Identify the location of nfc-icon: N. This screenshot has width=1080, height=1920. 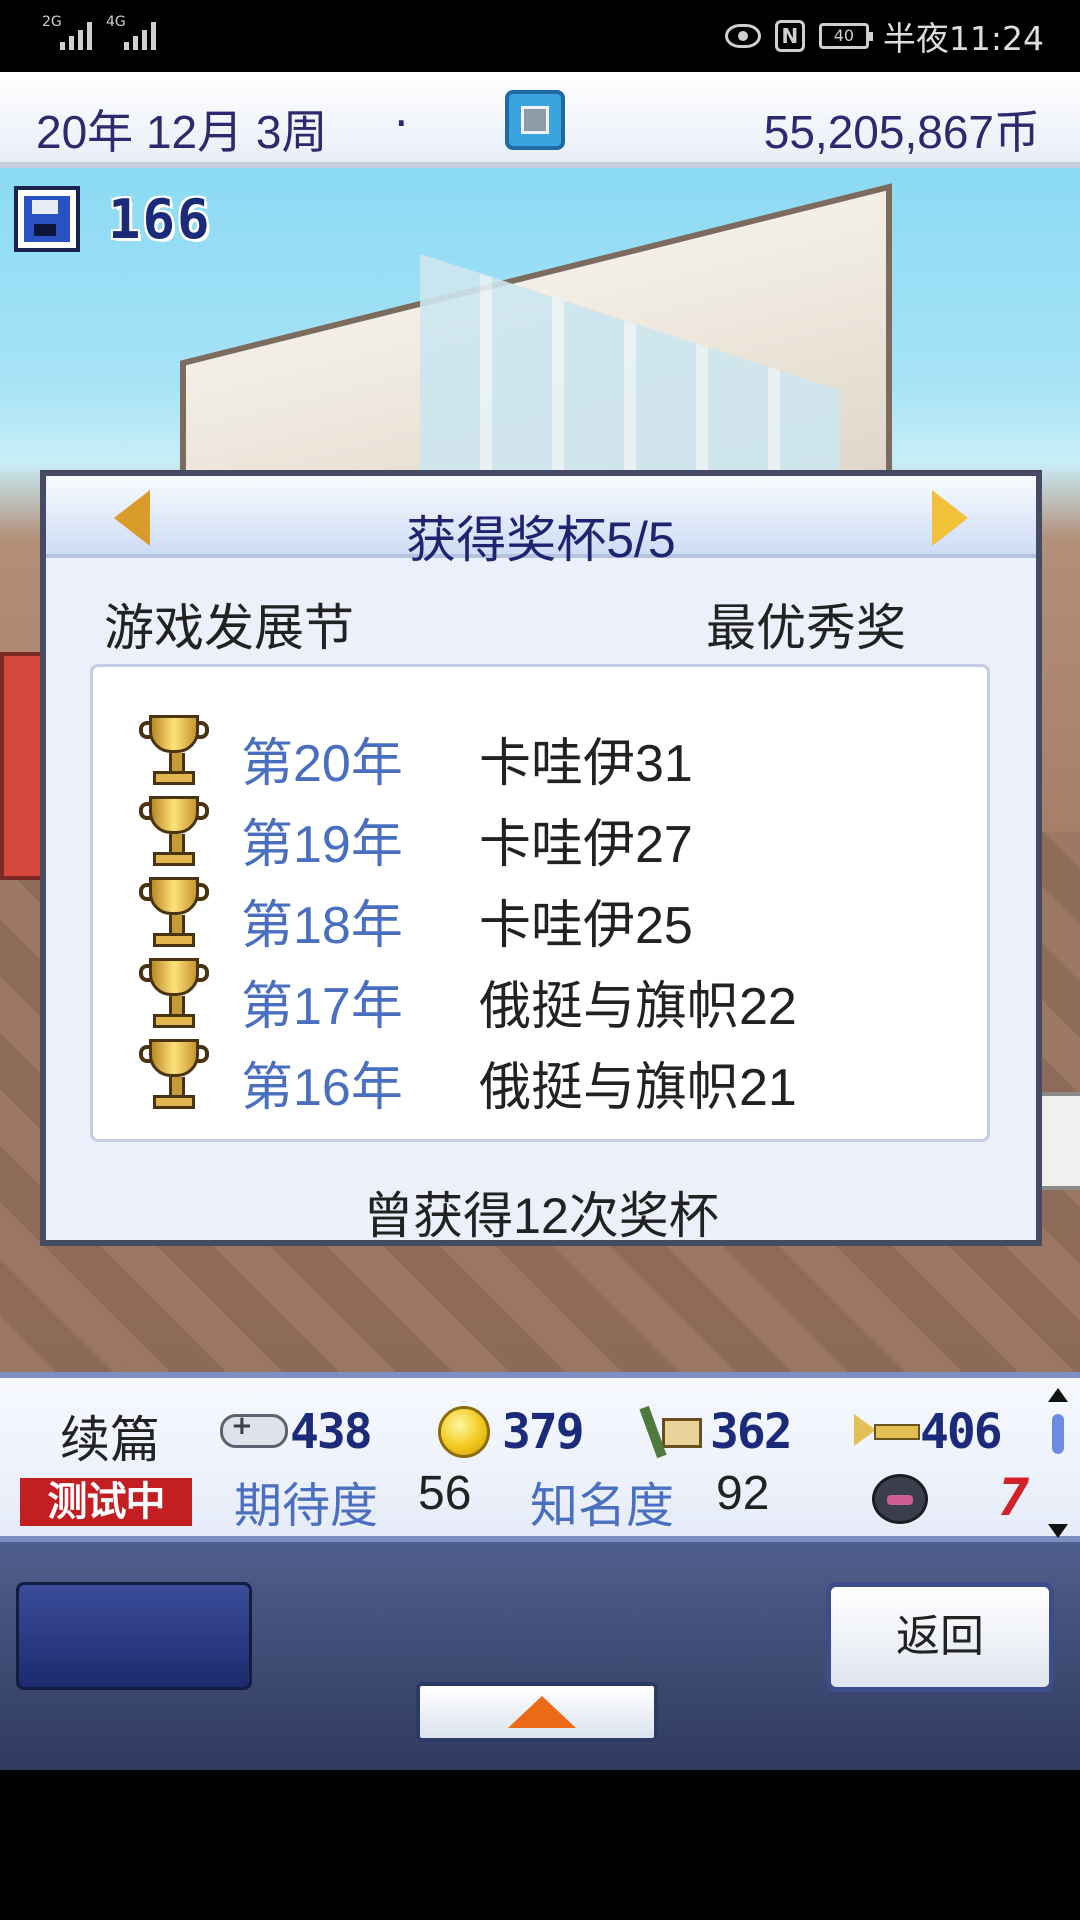
(789, 36).